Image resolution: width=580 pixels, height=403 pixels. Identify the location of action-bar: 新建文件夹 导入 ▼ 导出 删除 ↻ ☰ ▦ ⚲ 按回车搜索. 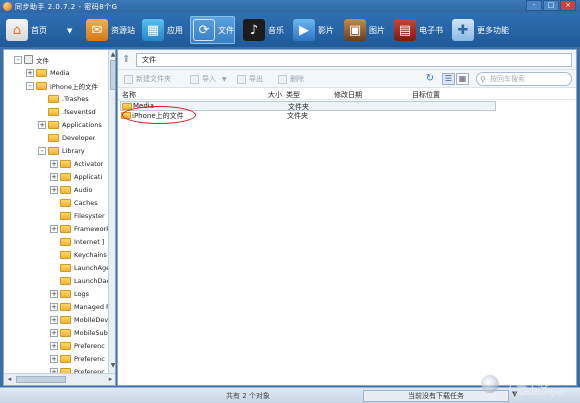
(347, 79).